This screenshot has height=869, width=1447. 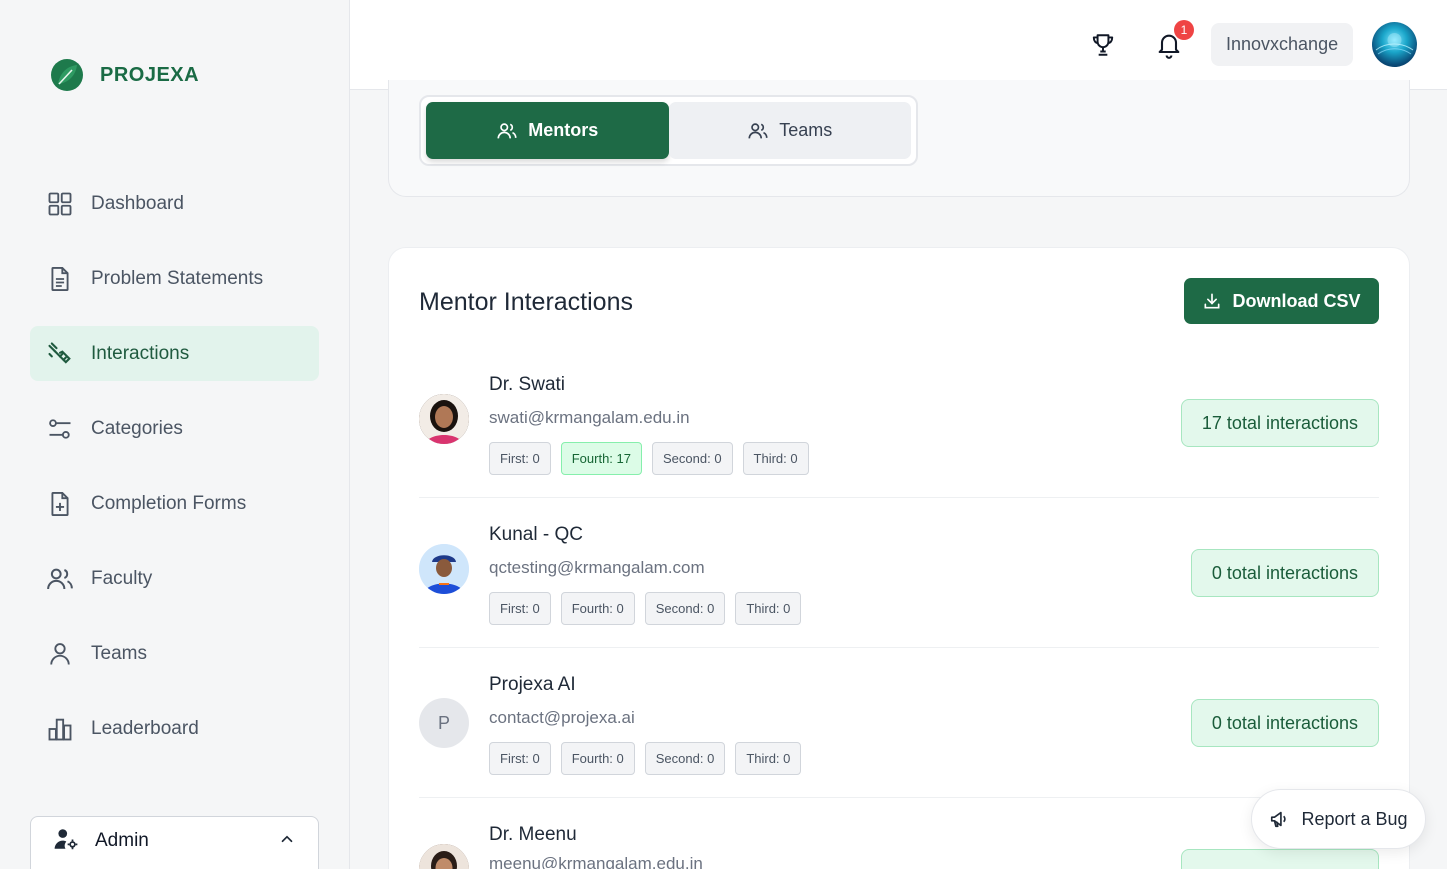 I want to click on user-icon, so click(x=60, y=654).